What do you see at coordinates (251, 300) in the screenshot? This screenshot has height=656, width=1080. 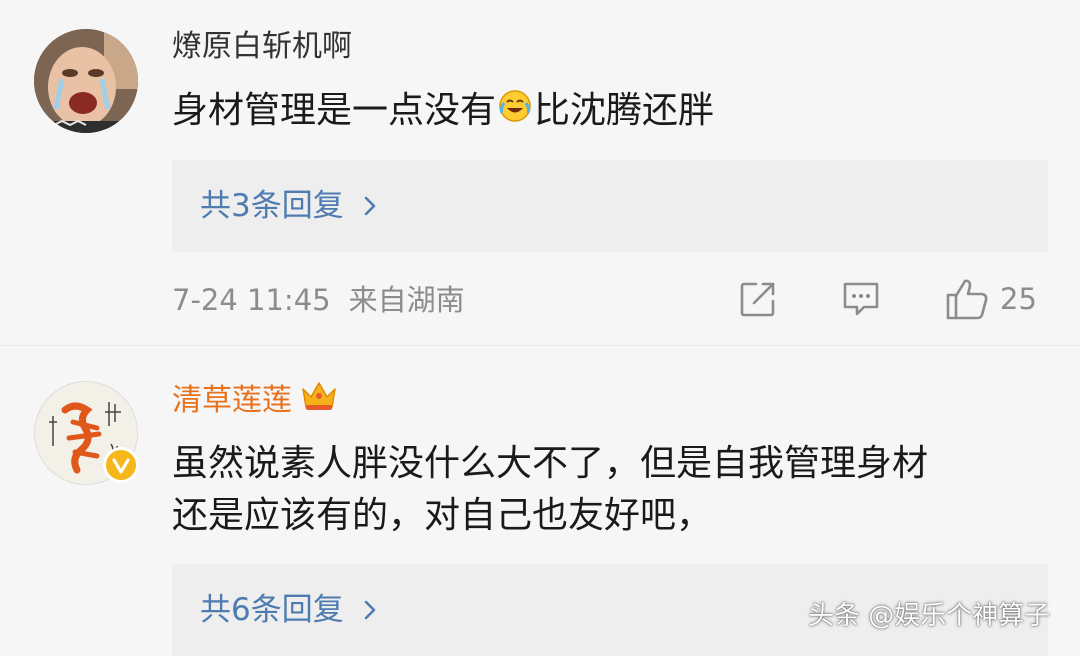 I see `timestamp: 7-24 11:45` at bounding box center [251, 300].